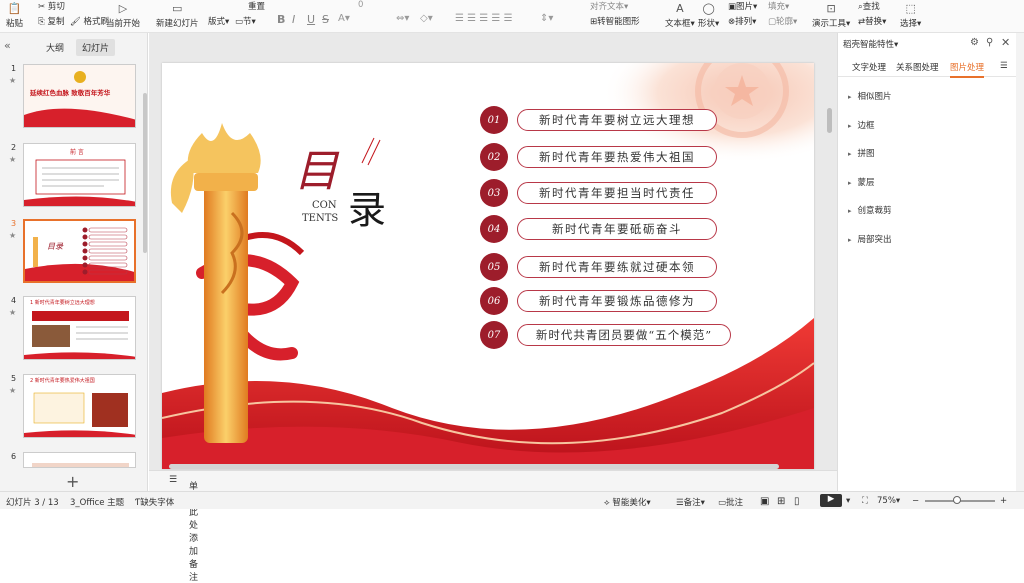 Image resolution: width=1024 pixels, height=583 pixels. Describe the element at coordinates (624, 335) in the screenshot. I see `toc-item-text: 新时代共青团员要做“五个模范”` at that location.